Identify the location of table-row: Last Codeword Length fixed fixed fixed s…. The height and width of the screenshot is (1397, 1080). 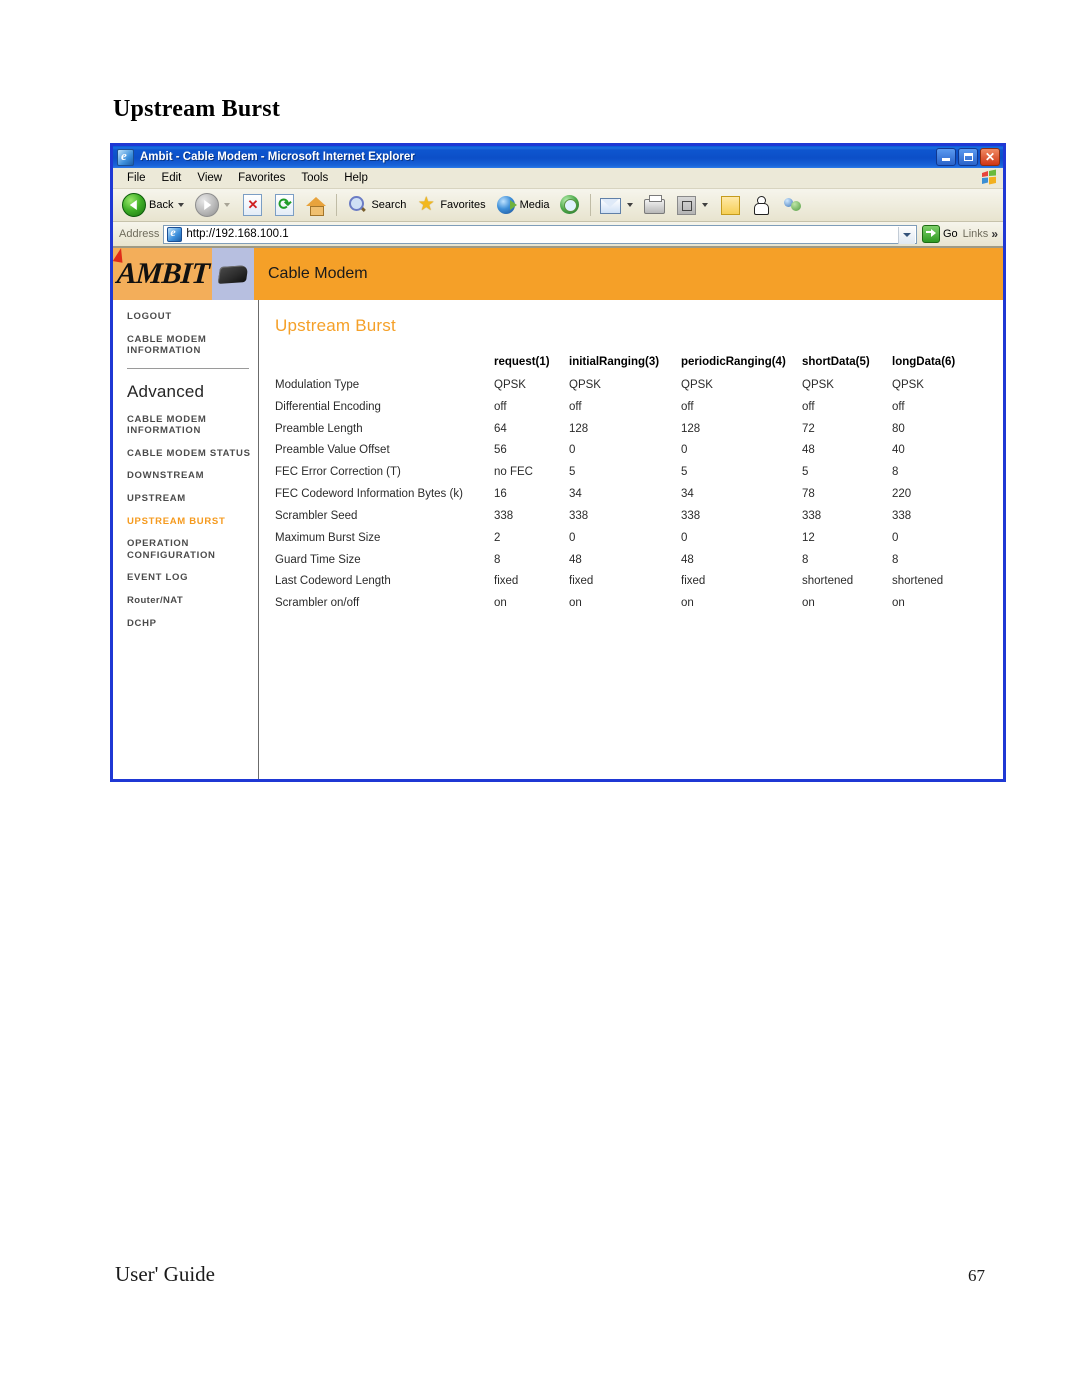
(615, 582).